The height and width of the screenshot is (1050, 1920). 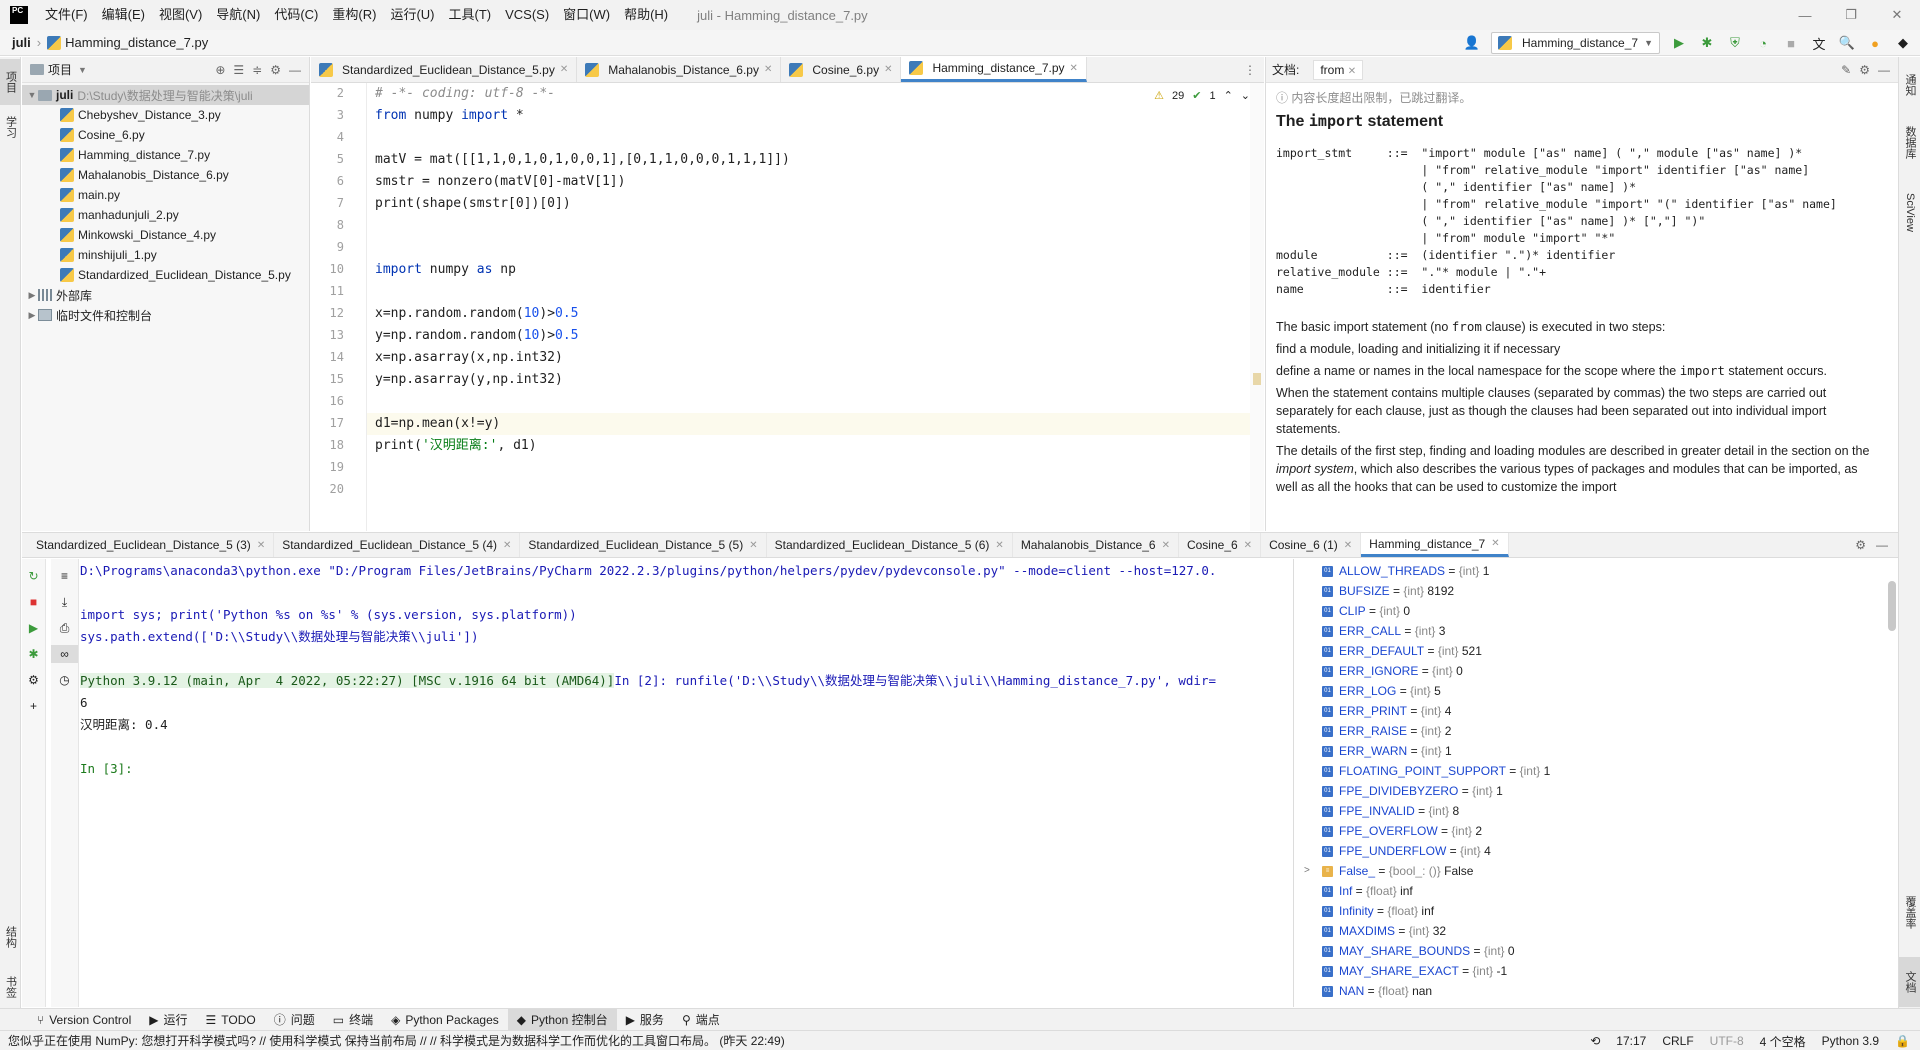 I want to click on menu-vcs: VCS(S), so click(x=527, y=15).